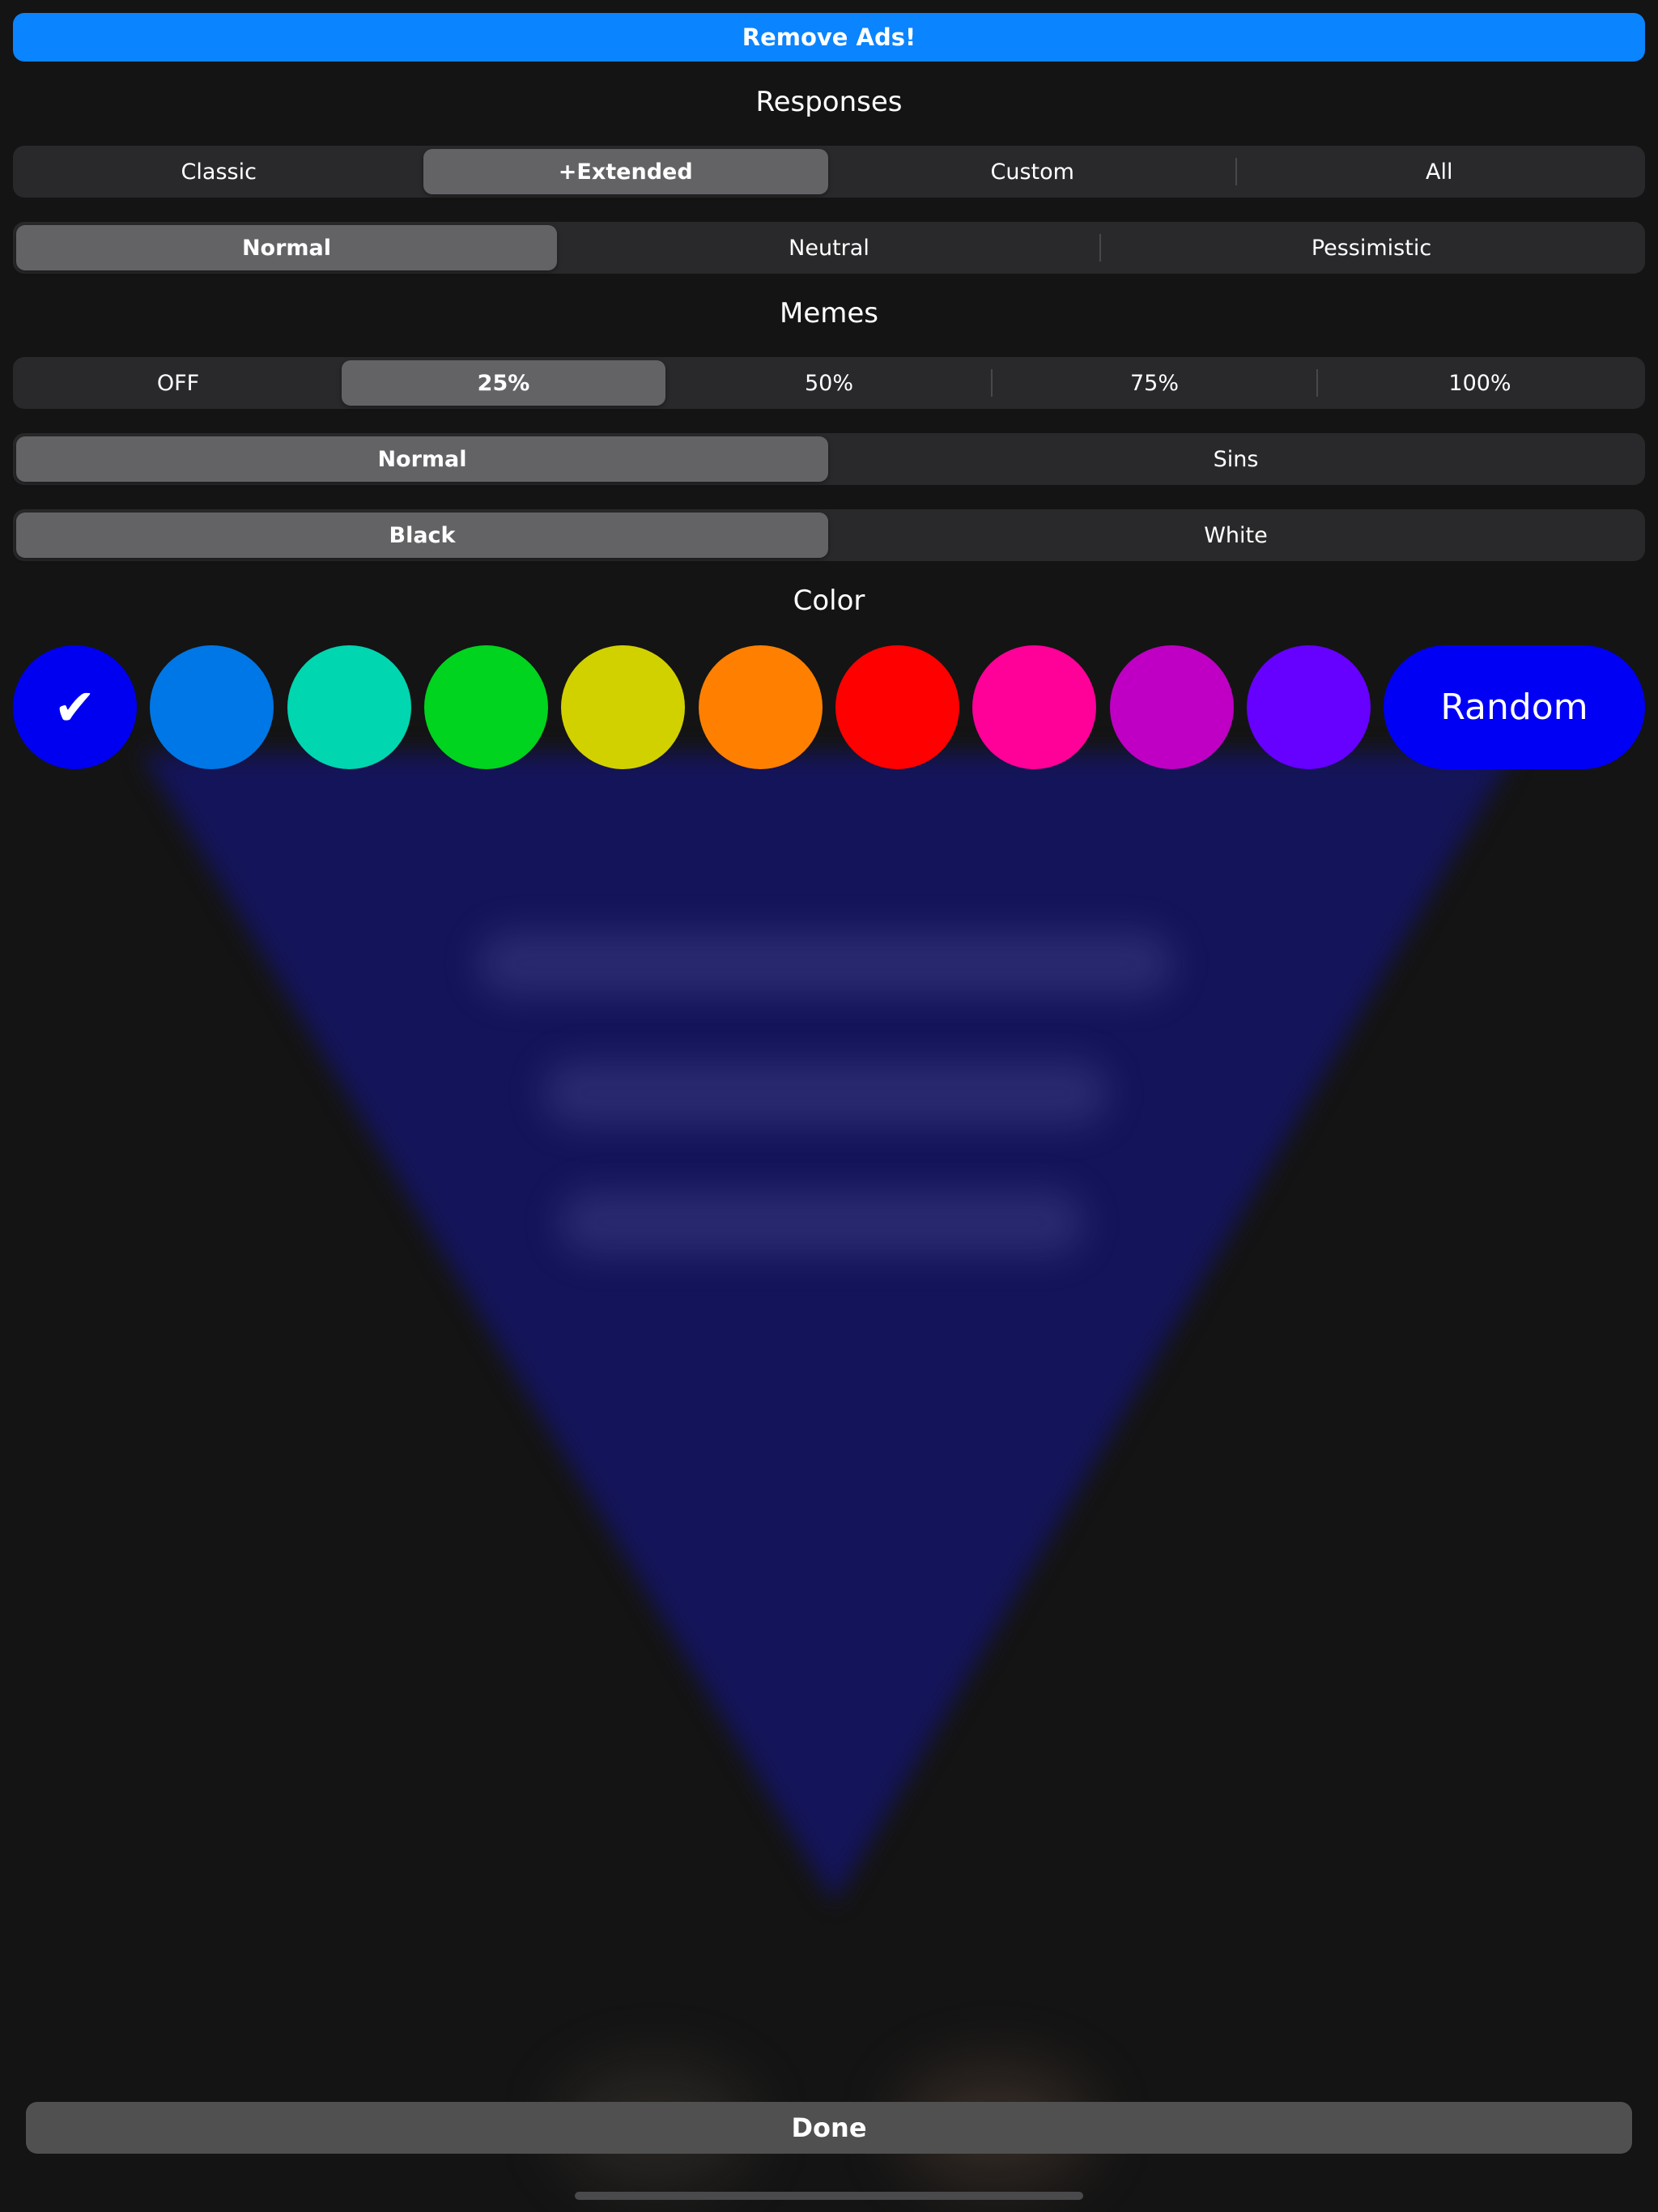 This screenshot has height=2212, width=1658. What do you see at coordinates (178, 383) in the screenshot?
I see `segment-off: OFF` at bounding box center [178, 383].